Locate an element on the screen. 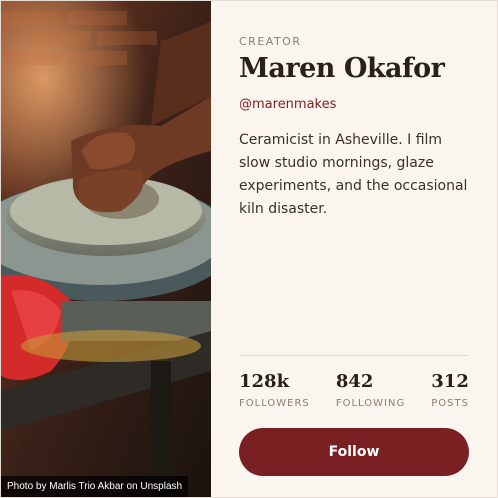  stat-label: FOLLOWING is located at coordinates (370, 403).